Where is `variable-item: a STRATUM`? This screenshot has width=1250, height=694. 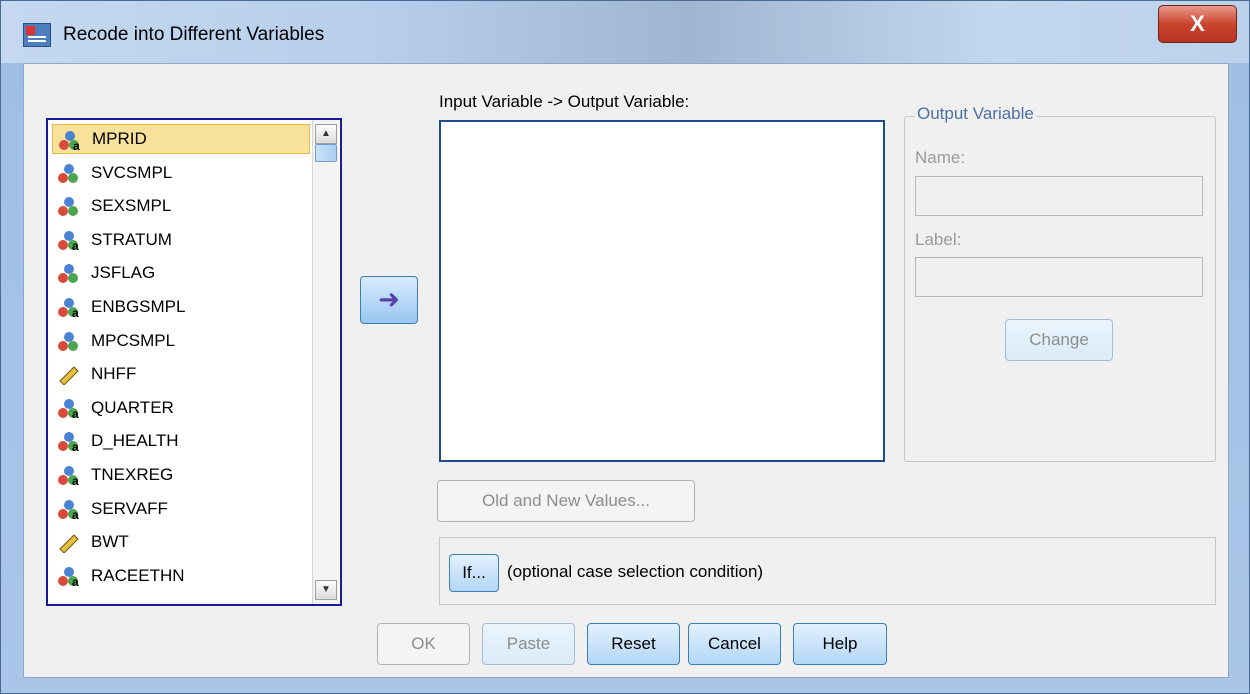
variable-item: a STRATUM is located at coordinates (181, 240).